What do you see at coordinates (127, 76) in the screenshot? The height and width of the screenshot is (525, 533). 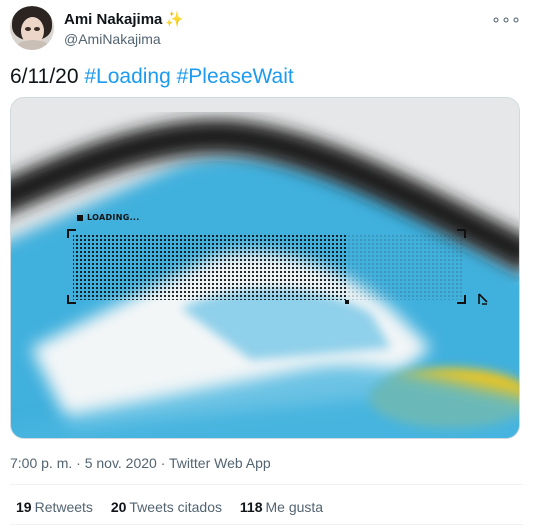 I see `hashtag-loading: #Loading` at bounding box center [127, 76].